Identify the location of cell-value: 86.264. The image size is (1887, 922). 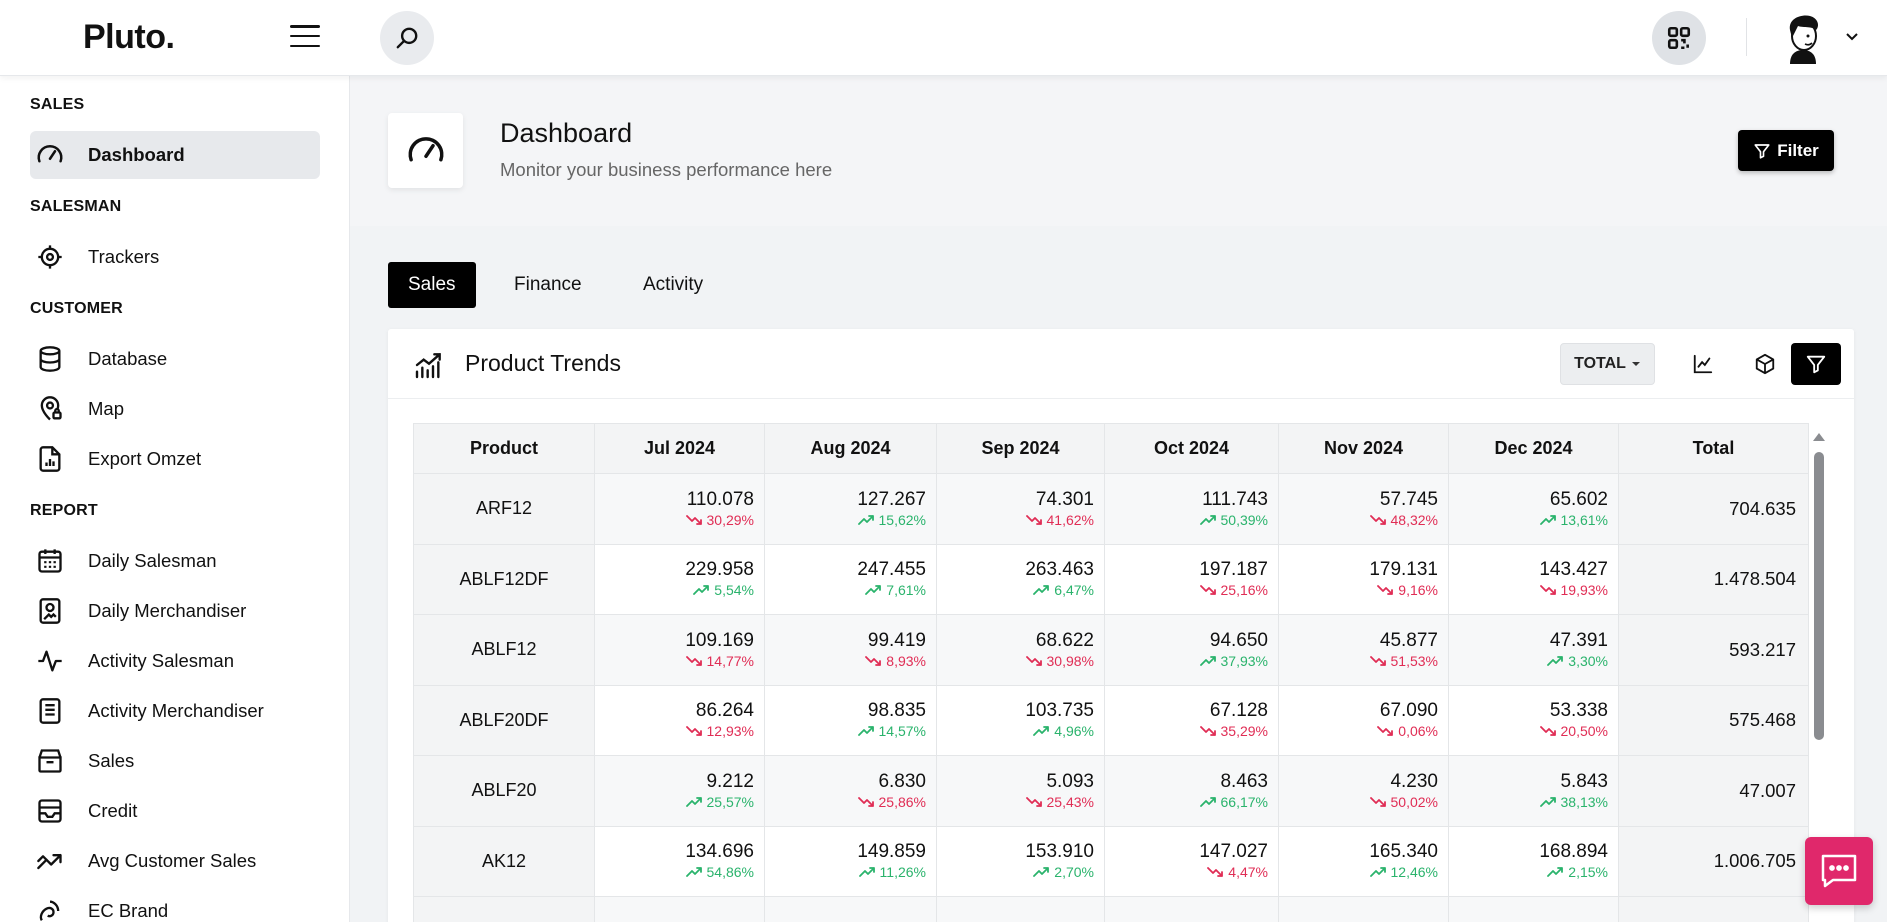
(724, 711).